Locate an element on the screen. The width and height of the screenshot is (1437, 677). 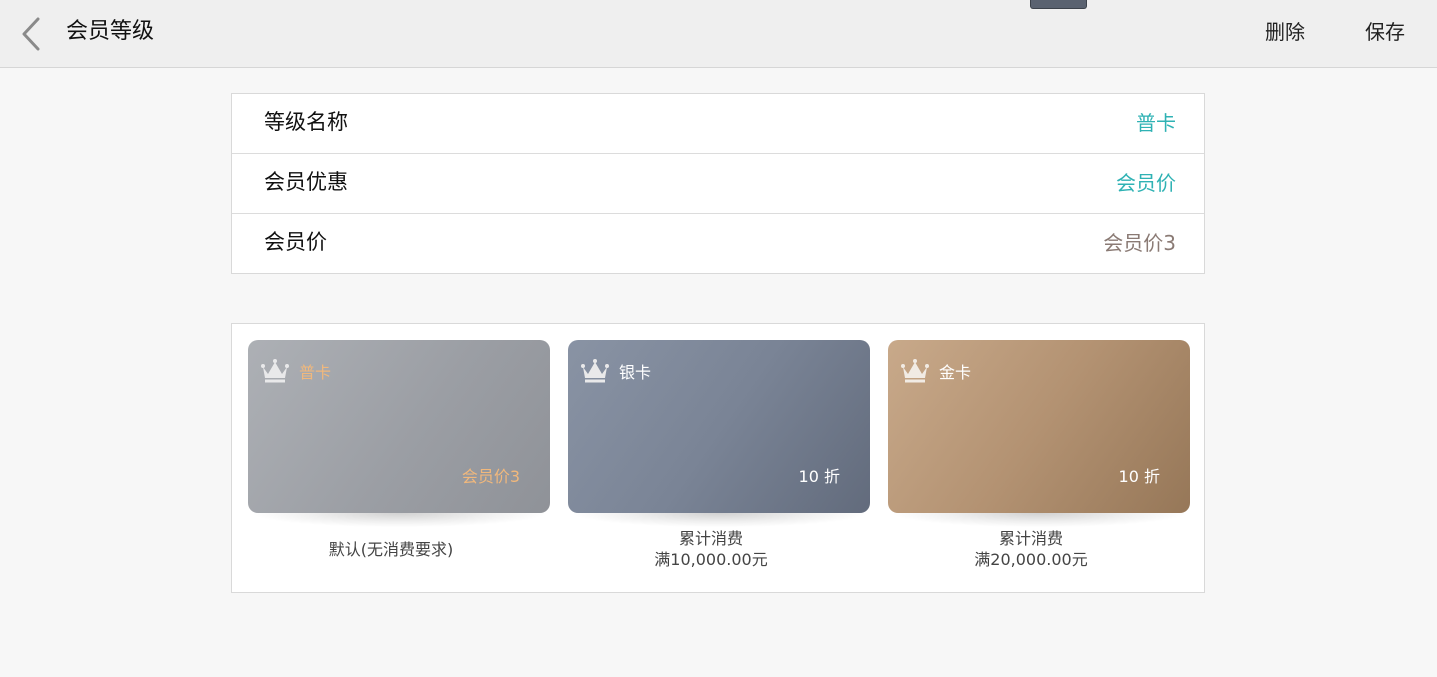
card-requirement-amount: 满10,000.00元 is located at coordinates (711, 559).